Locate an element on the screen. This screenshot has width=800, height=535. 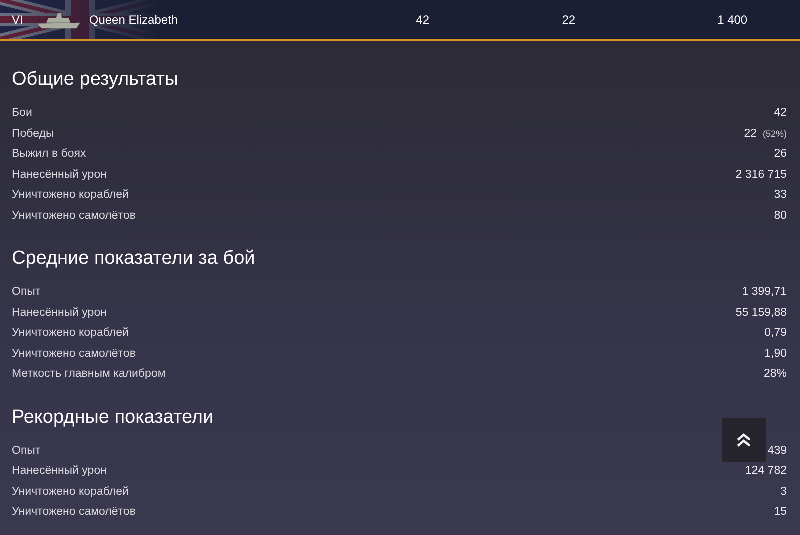
scroll-top-button is located at coordinates (744, 440).